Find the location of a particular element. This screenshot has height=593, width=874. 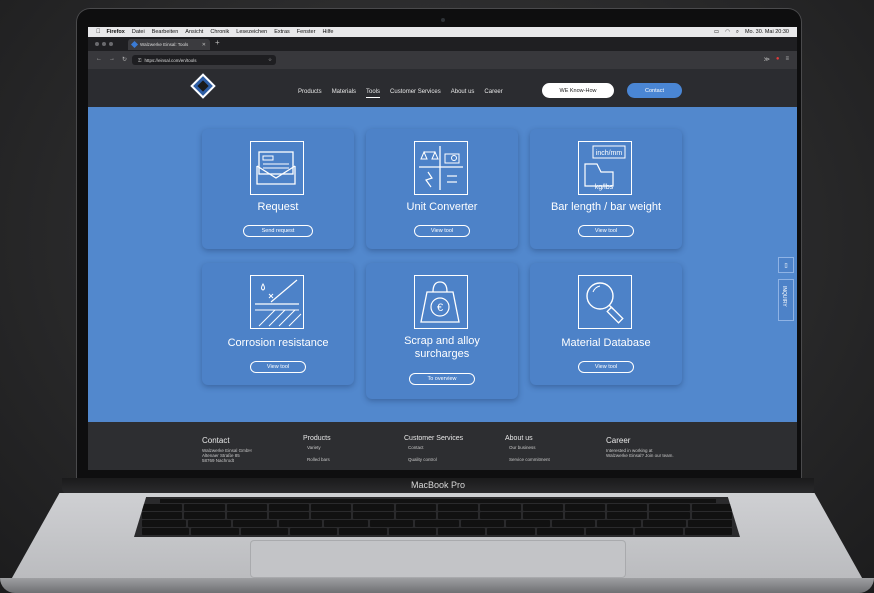

footer-line: 58769 Nachrodt is located at coordinates (218, 460).